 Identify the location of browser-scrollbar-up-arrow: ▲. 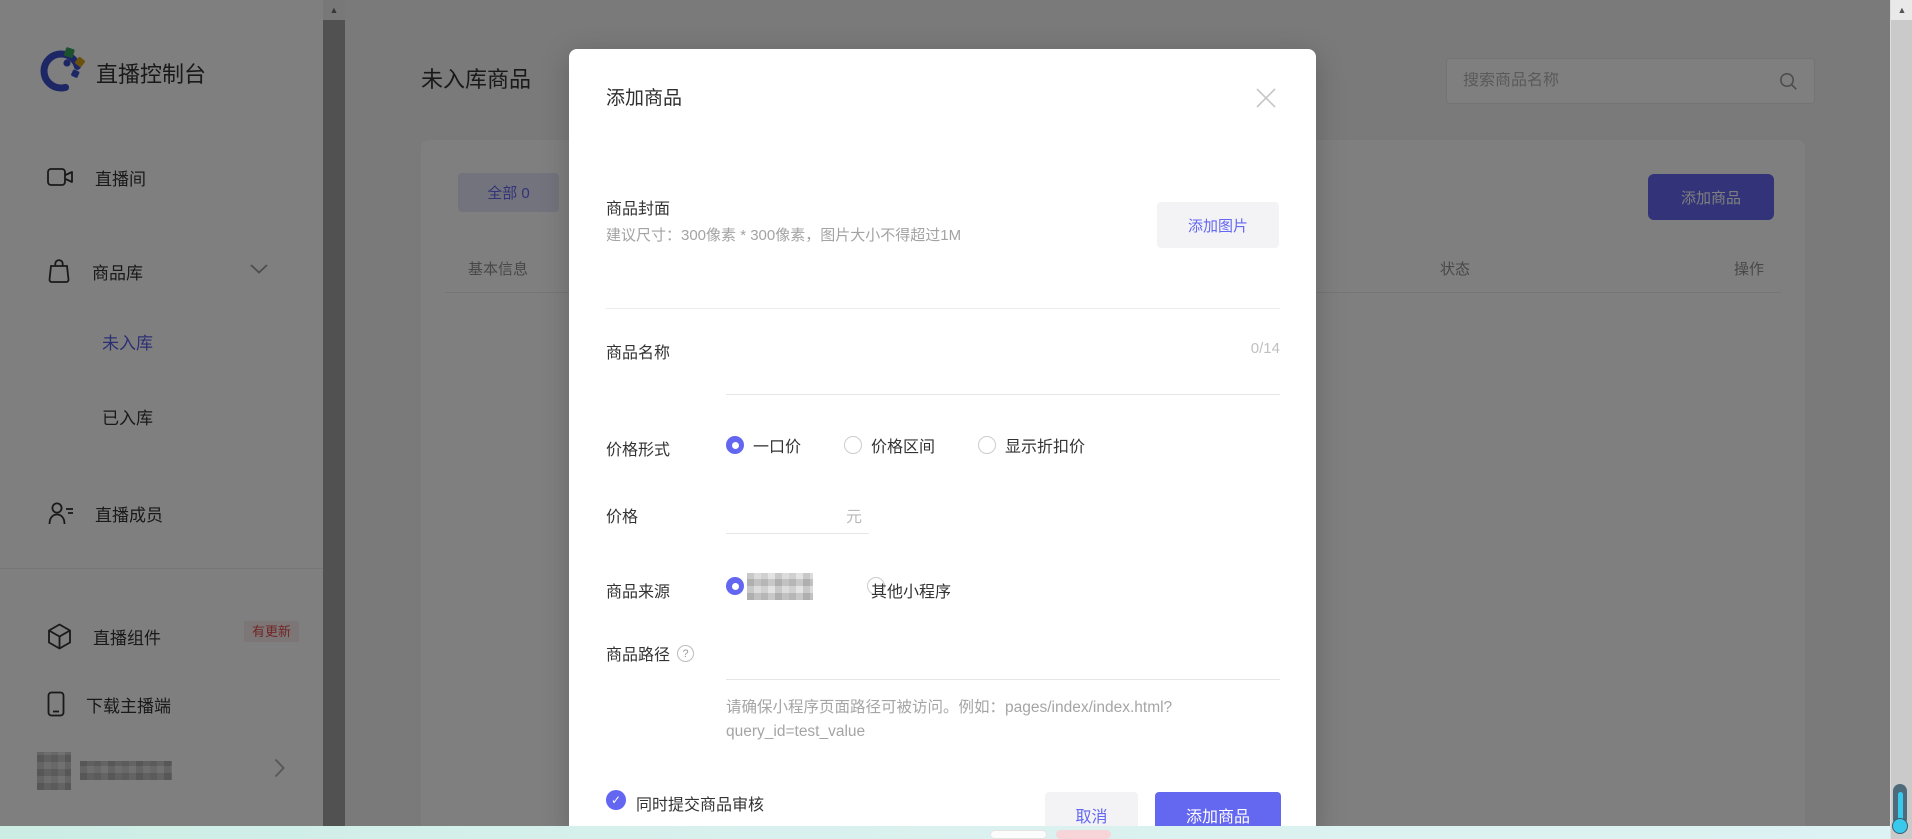
(1901, 10).